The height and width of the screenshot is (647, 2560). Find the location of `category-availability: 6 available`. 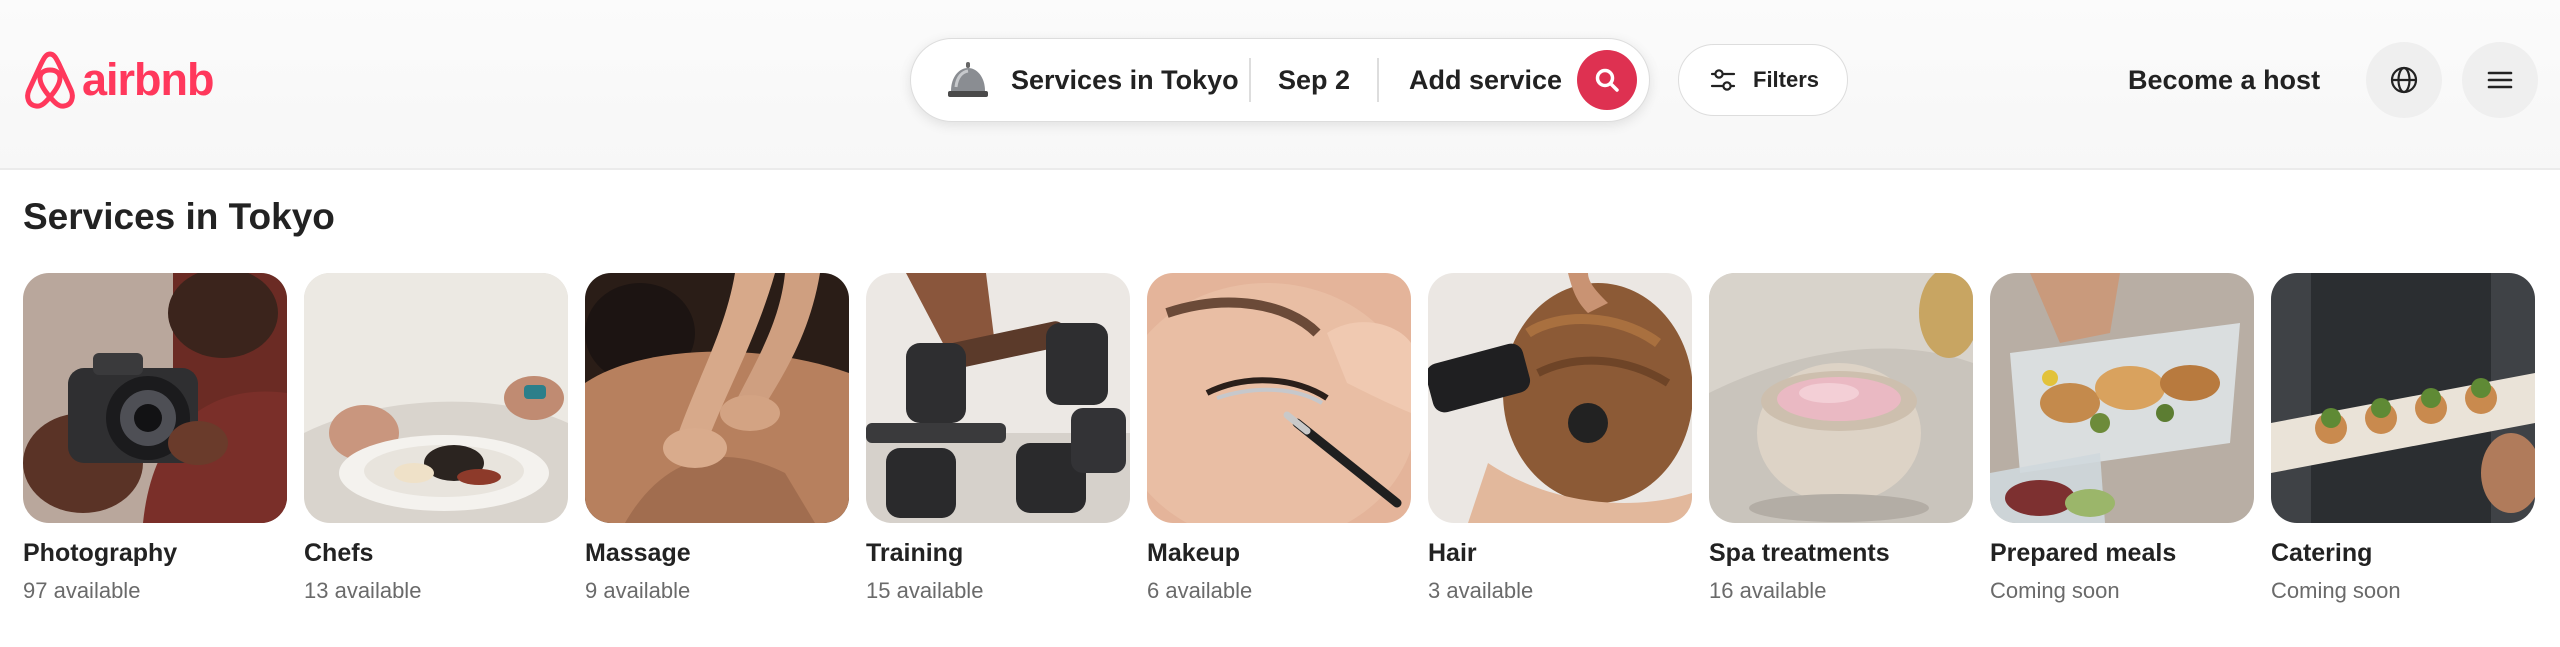

category-availability: 6 available is located at coordinates (1200, 590).